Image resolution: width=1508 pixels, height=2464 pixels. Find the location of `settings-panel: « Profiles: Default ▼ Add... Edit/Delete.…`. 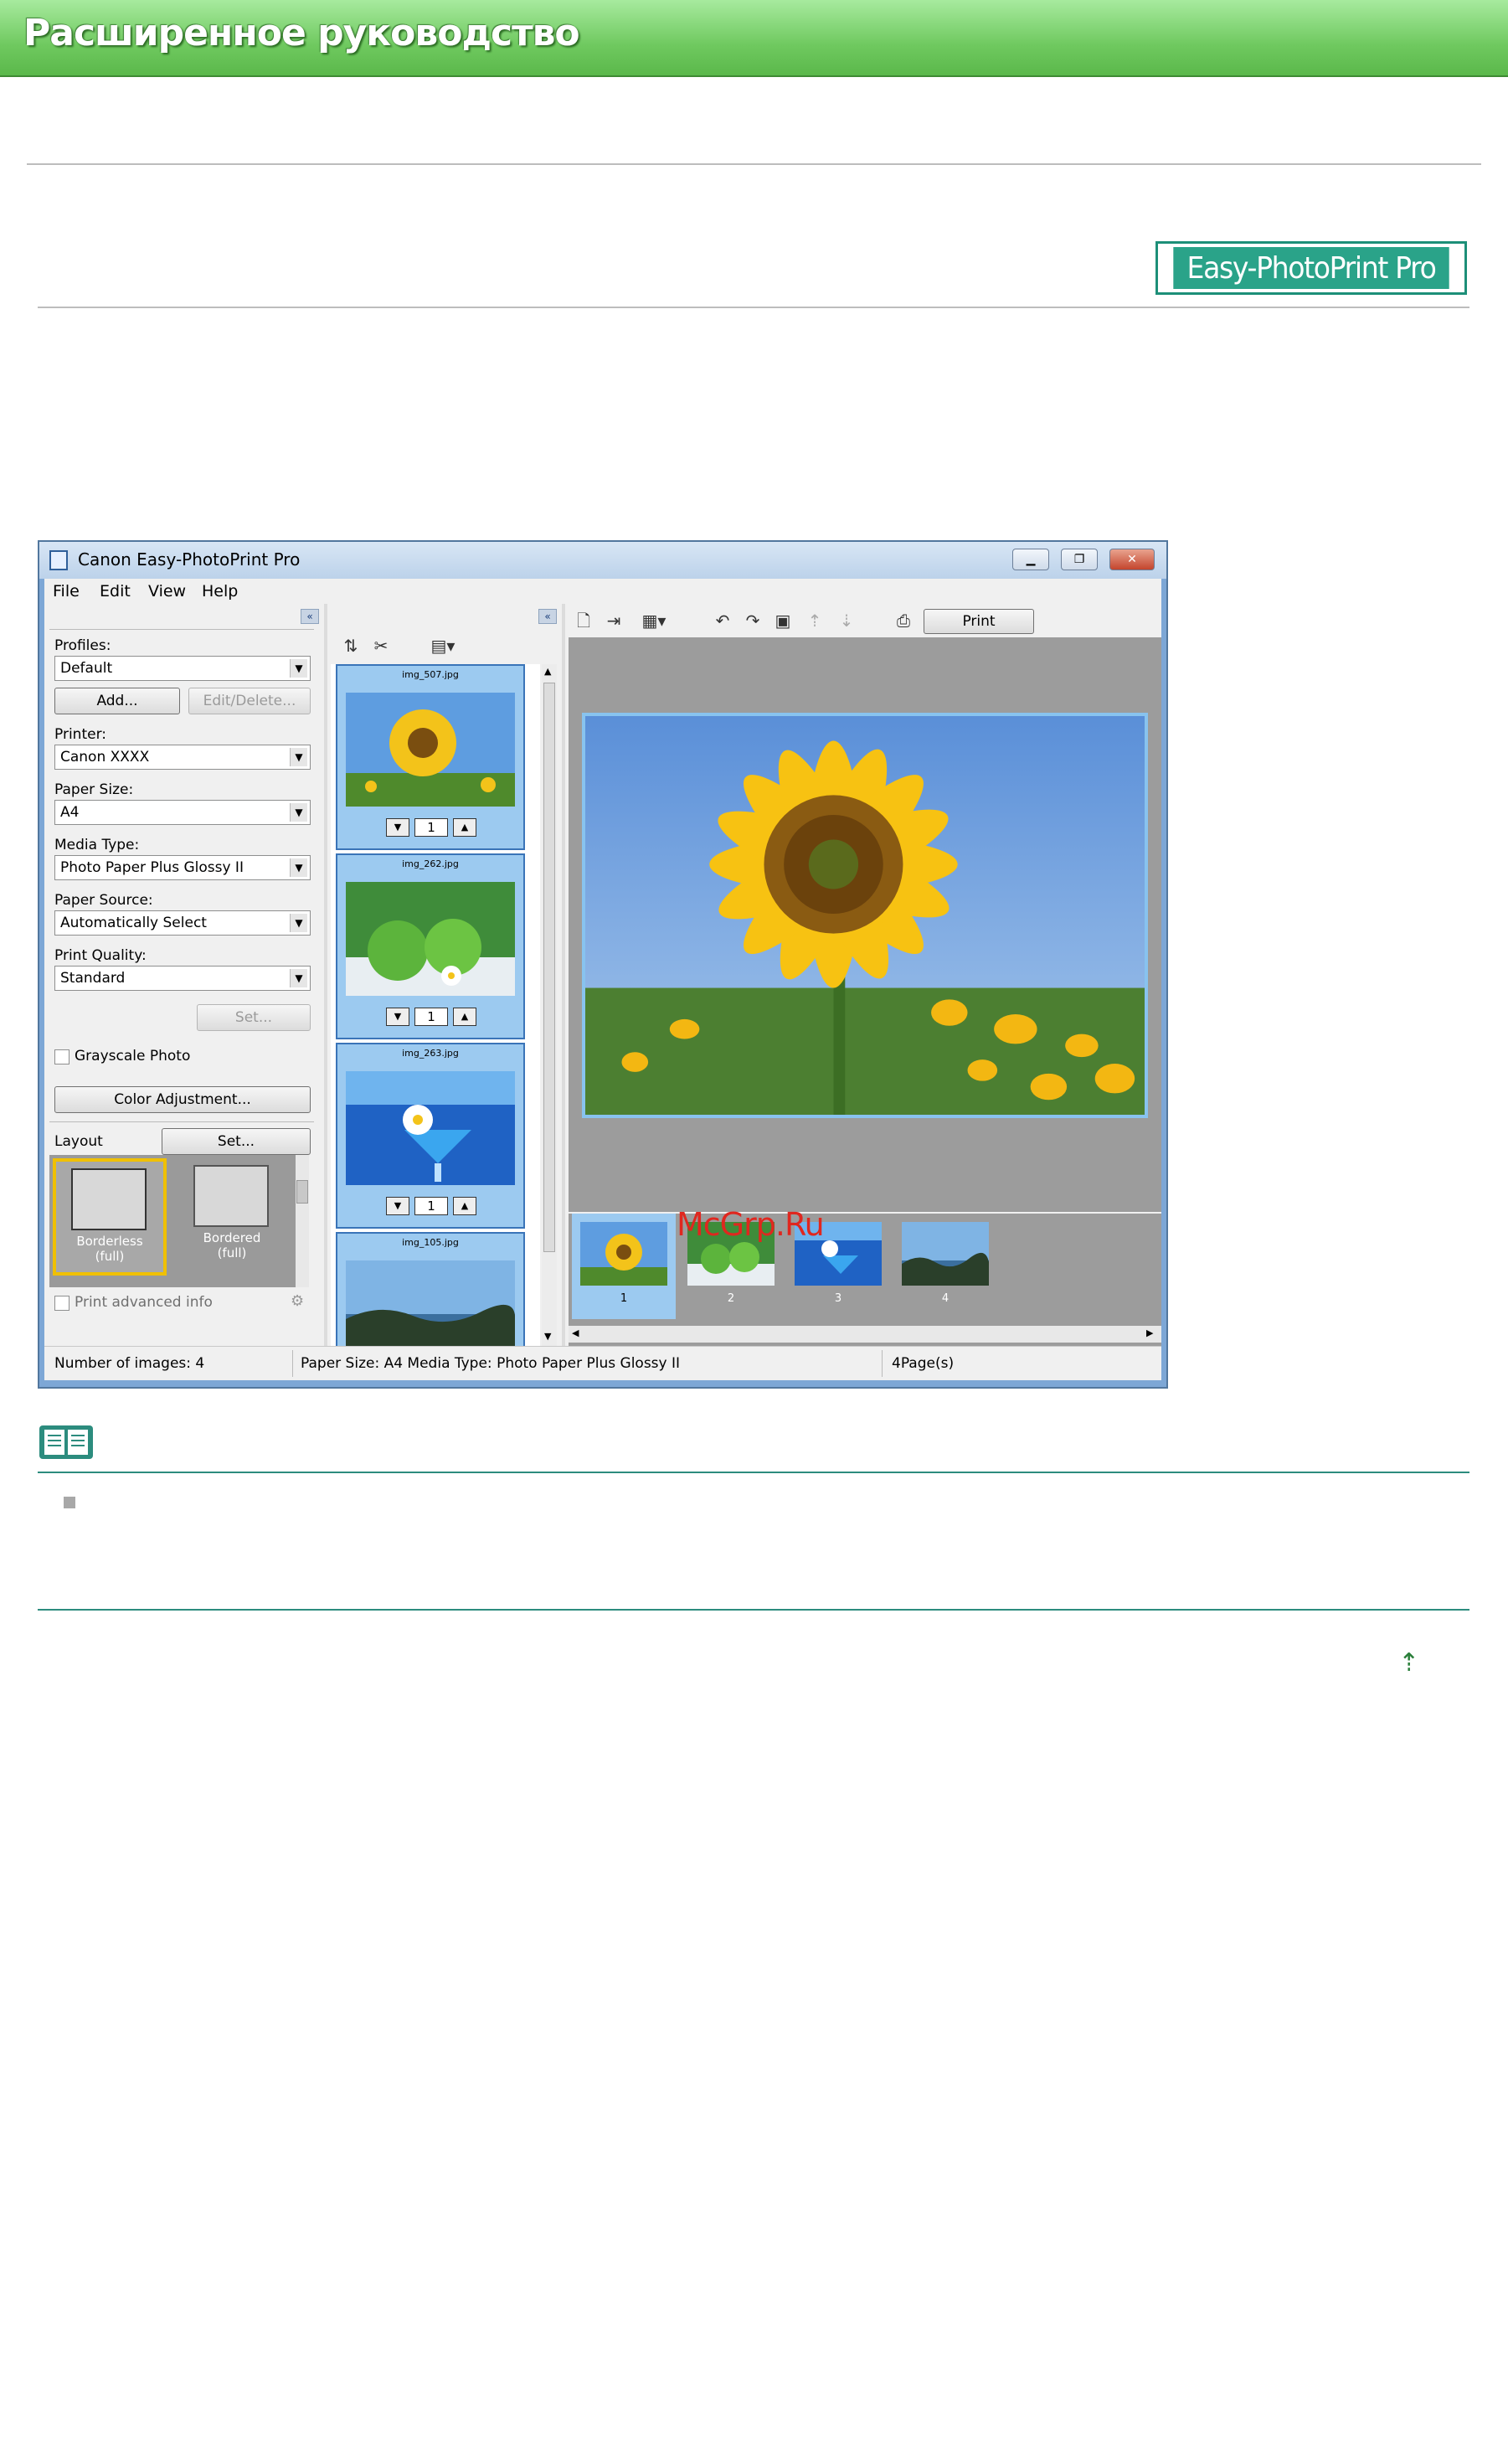

settings-panel: « Profiles: Default ▼ Add... Edit/Delete.… is located at coordinates (182, 975).